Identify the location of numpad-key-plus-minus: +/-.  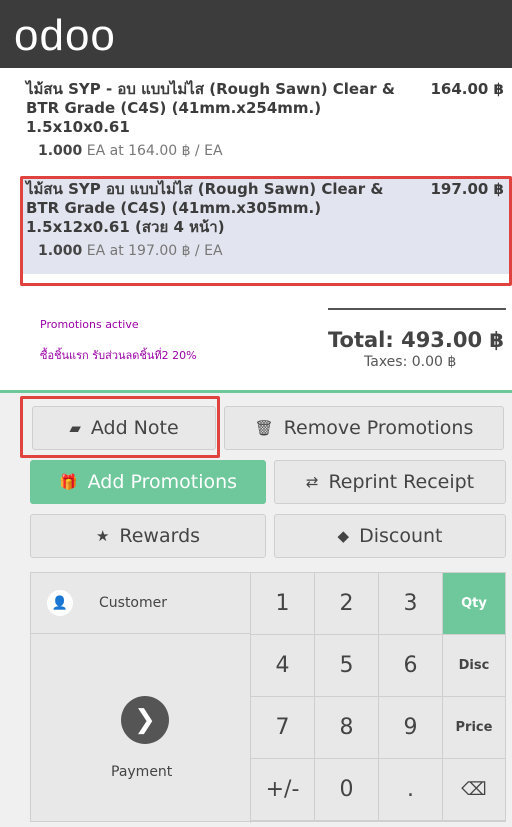
(283, 790).